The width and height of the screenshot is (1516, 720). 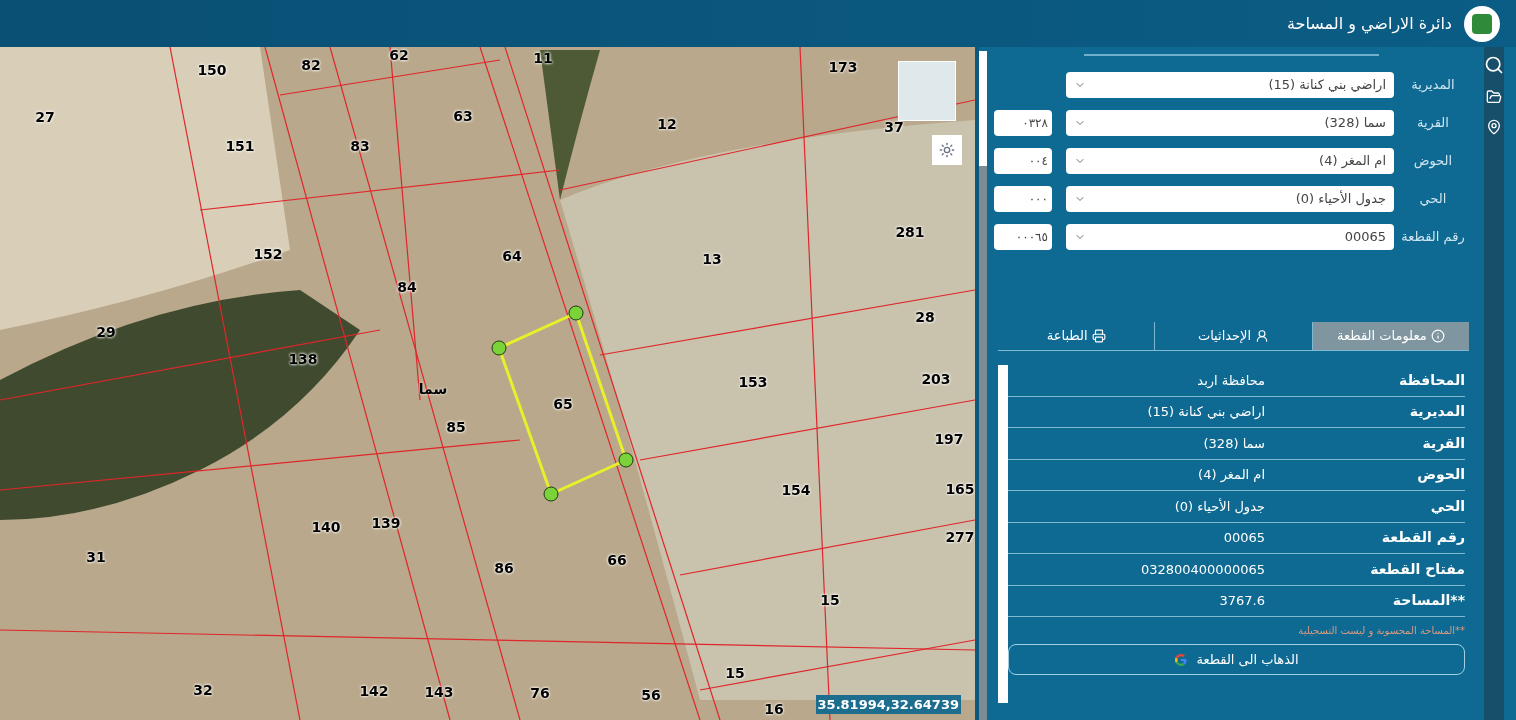 I want to click on brightness-button, so click(x=947, y=150).